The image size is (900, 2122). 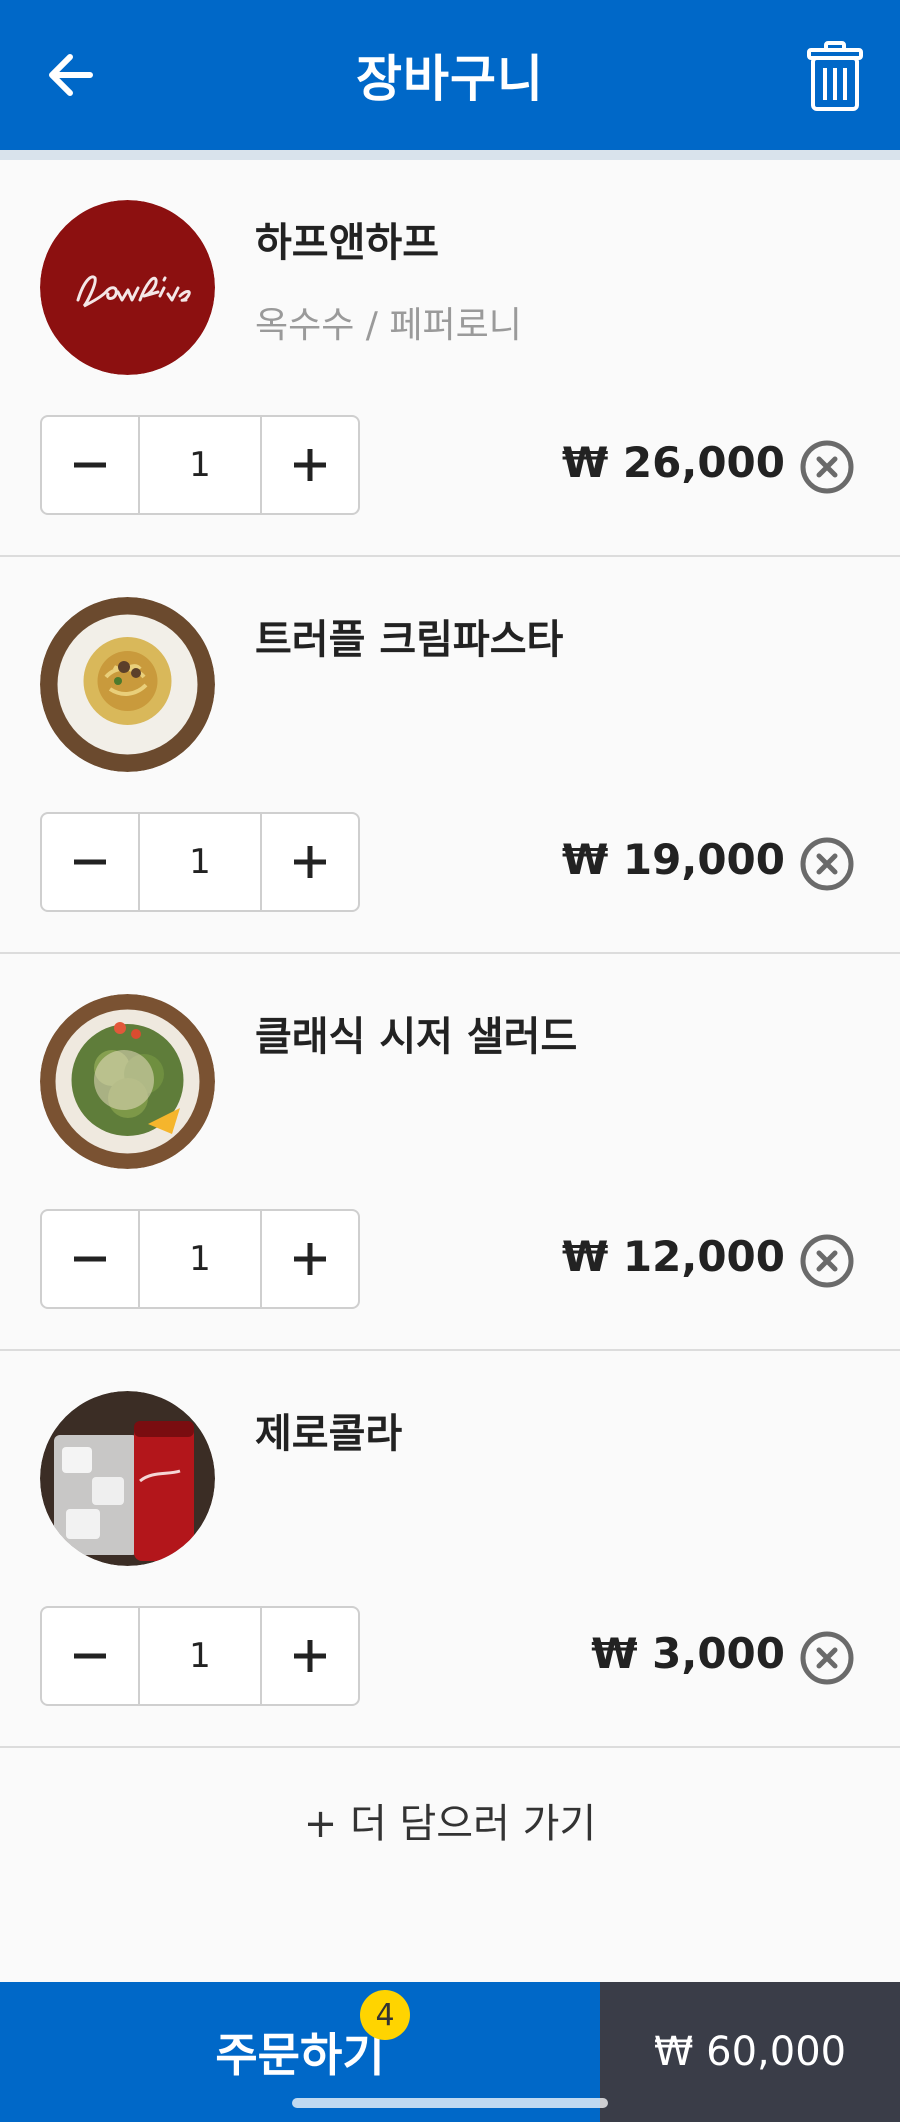 I want to click on clear-cart-button, so click(x=835, y=76).